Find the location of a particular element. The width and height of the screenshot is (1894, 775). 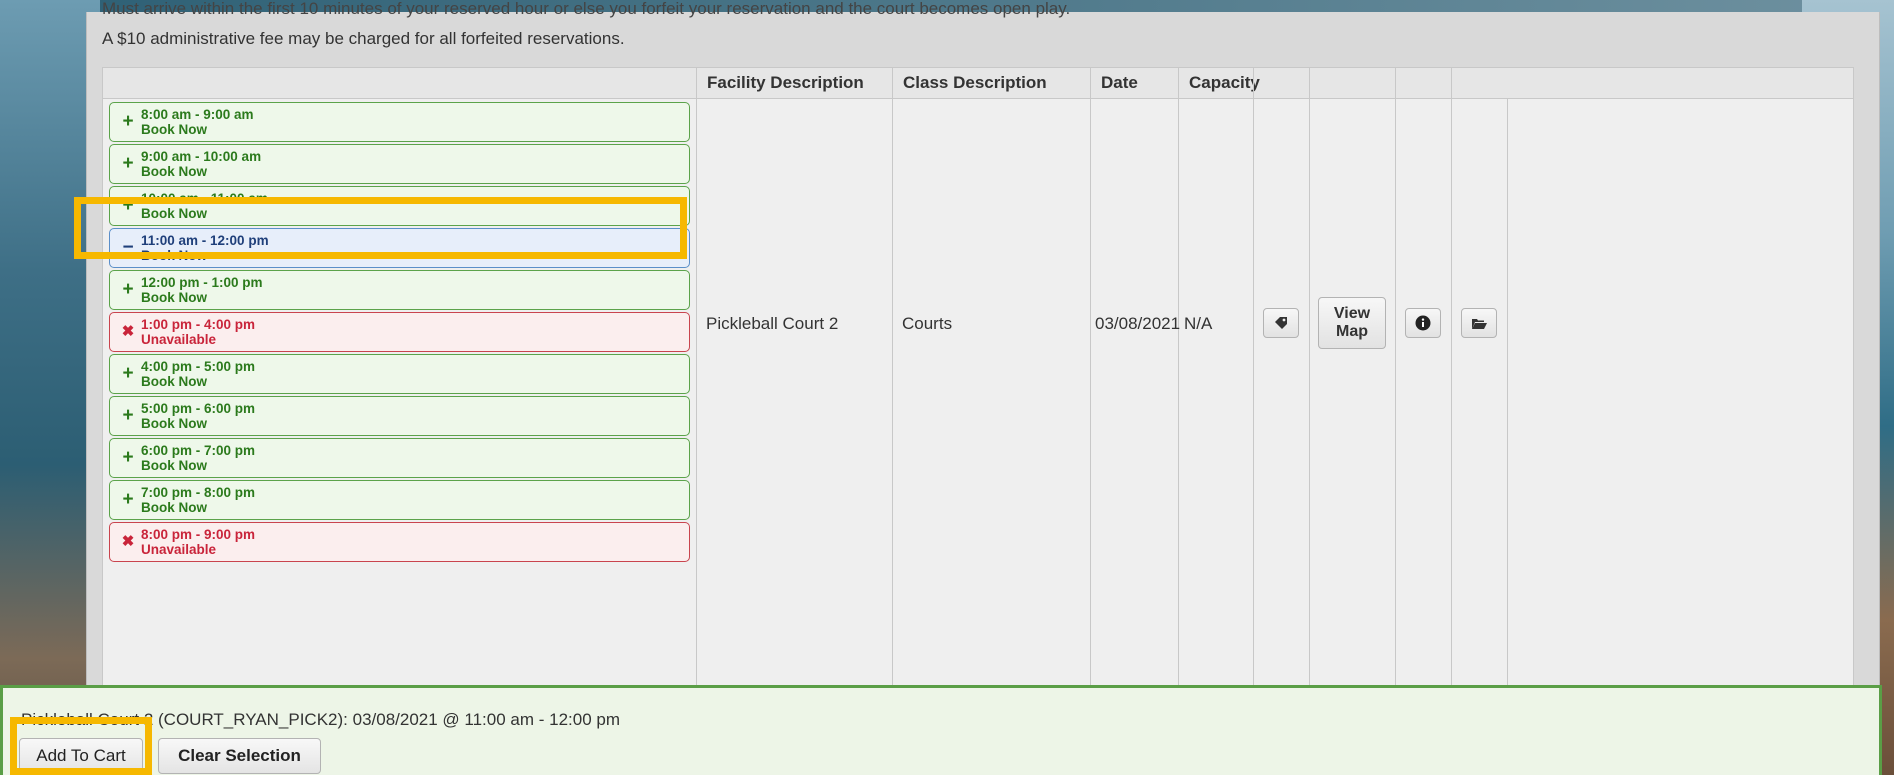

folder-button is located at coordinates (1479, 323).